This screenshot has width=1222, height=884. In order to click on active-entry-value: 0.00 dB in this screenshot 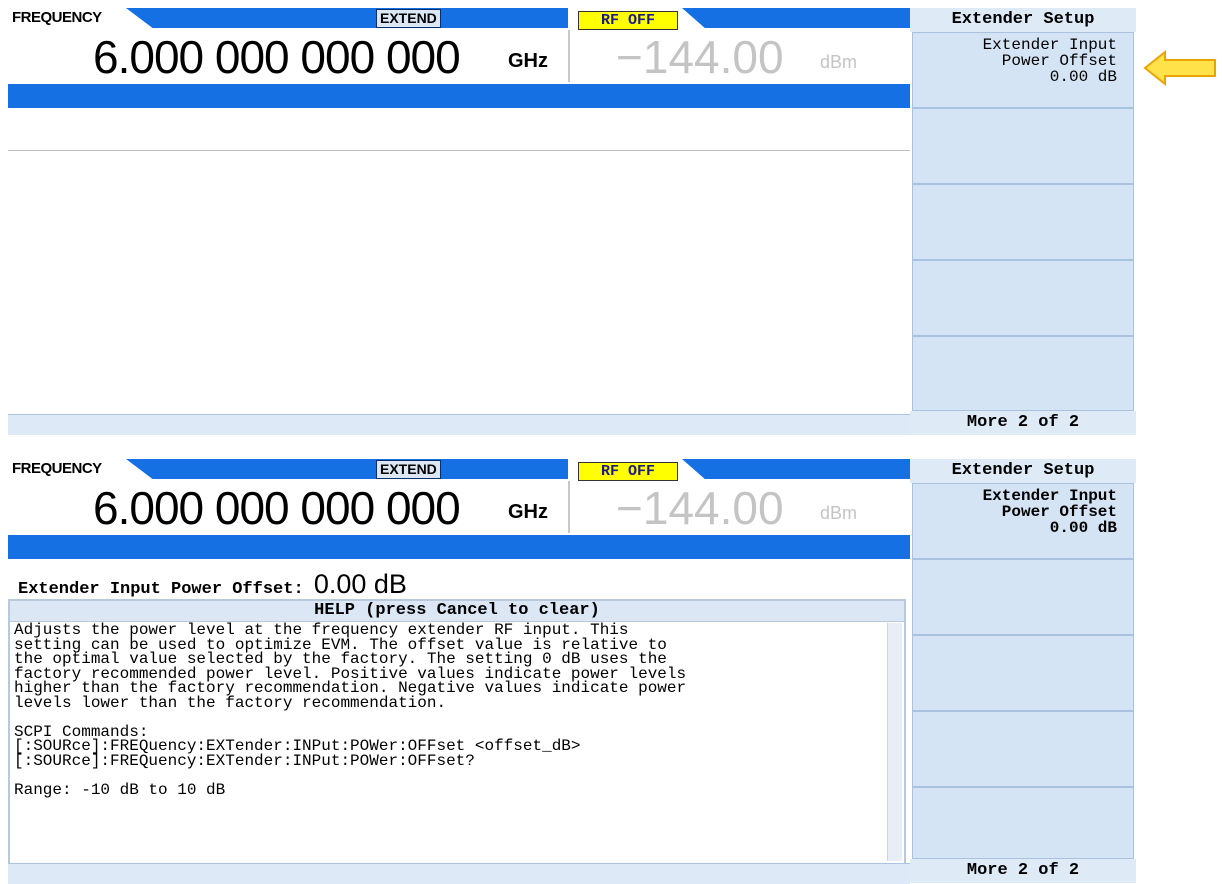, I will do `click(360, 584)`.